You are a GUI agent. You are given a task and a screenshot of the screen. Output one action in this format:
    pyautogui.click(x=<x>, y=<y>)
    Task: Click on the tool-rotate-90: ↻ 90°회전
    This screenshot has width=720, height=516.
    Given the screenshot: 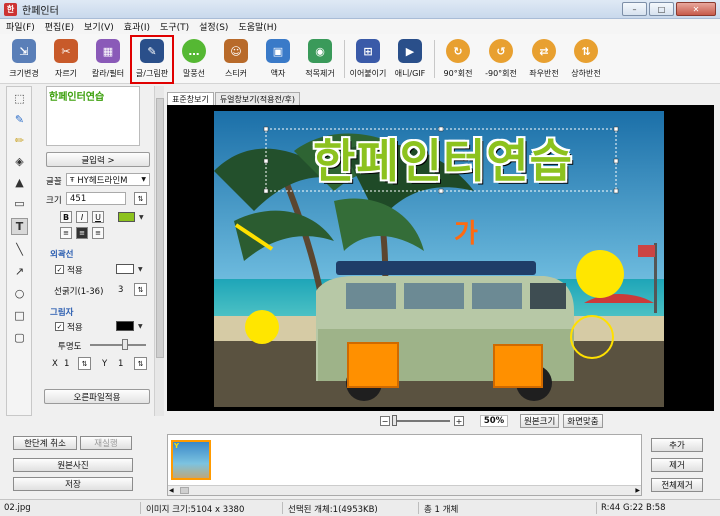 What is the action you would take?
    pyautogui.click(x=458, y=59)
    